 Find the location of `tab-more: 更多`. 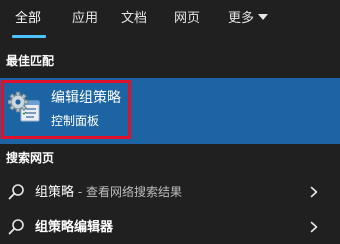

tab-more: 更多 is located at coordinates (248, 19).